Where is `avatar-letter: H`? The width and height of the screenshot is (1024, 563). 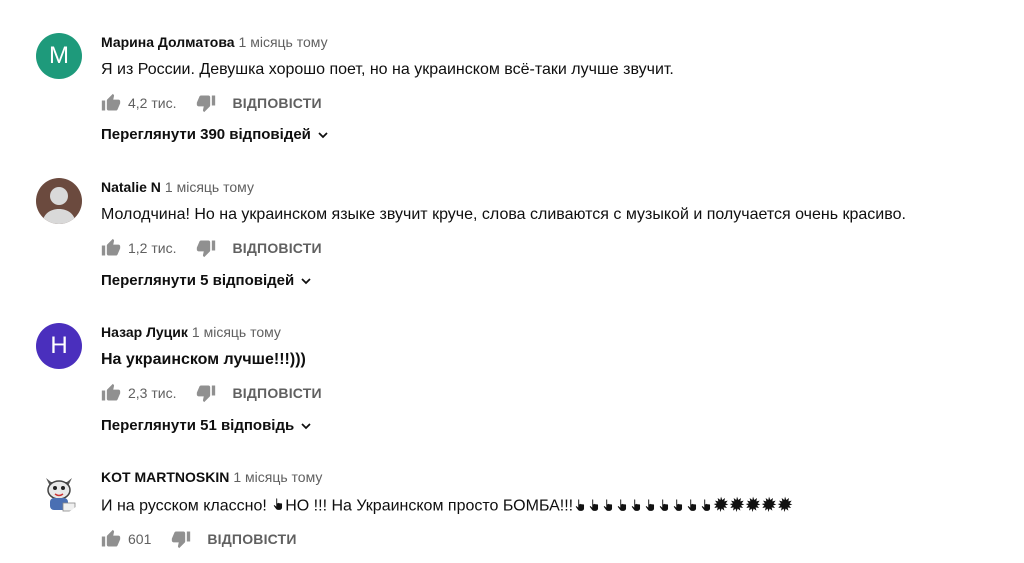 avatar-letter: H is located at coordinates (59, 345).